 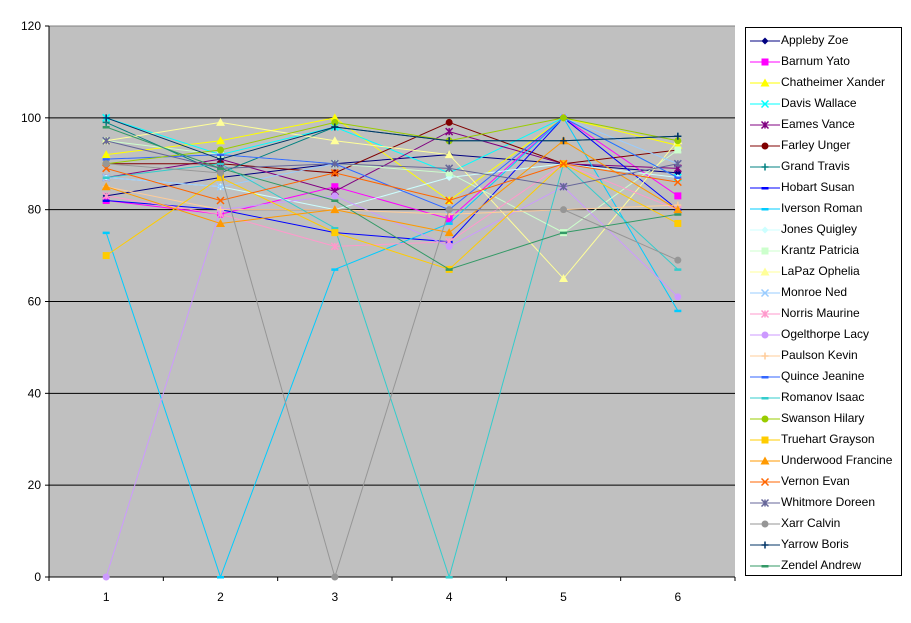 What do you see at coordinates (814, 292) in the screenshot?
I see `legend-label: Monroe Ned` at bounding box center [814, 292].